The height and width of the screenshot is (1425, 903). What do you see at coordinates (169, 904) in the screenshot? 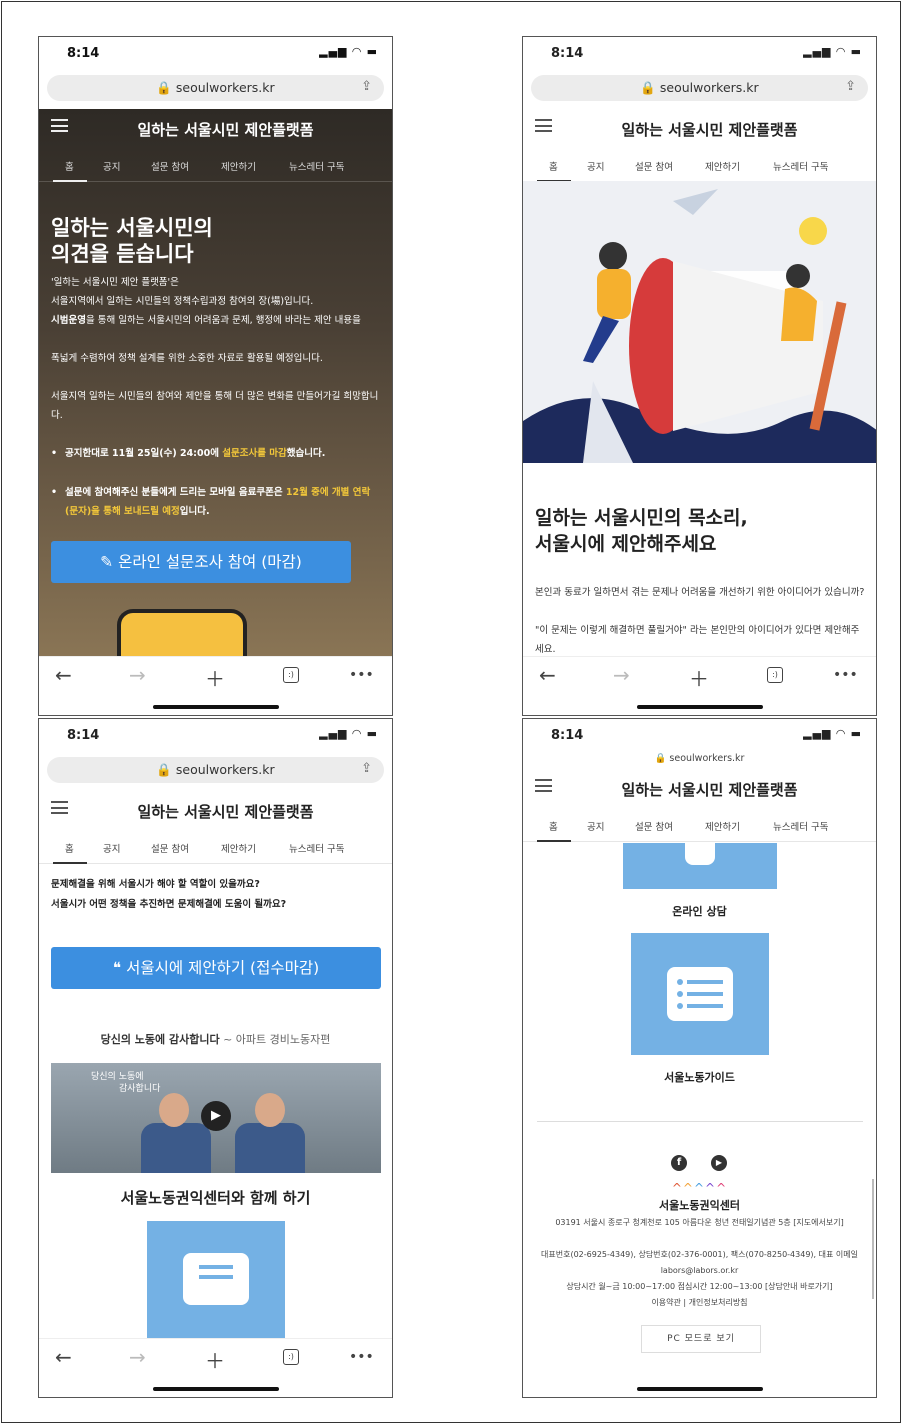
I see `question-2: 서울시가 어떤 정책을 추진하면 문제해결에 도움이 될까요?` at bounding box center [169, 904].